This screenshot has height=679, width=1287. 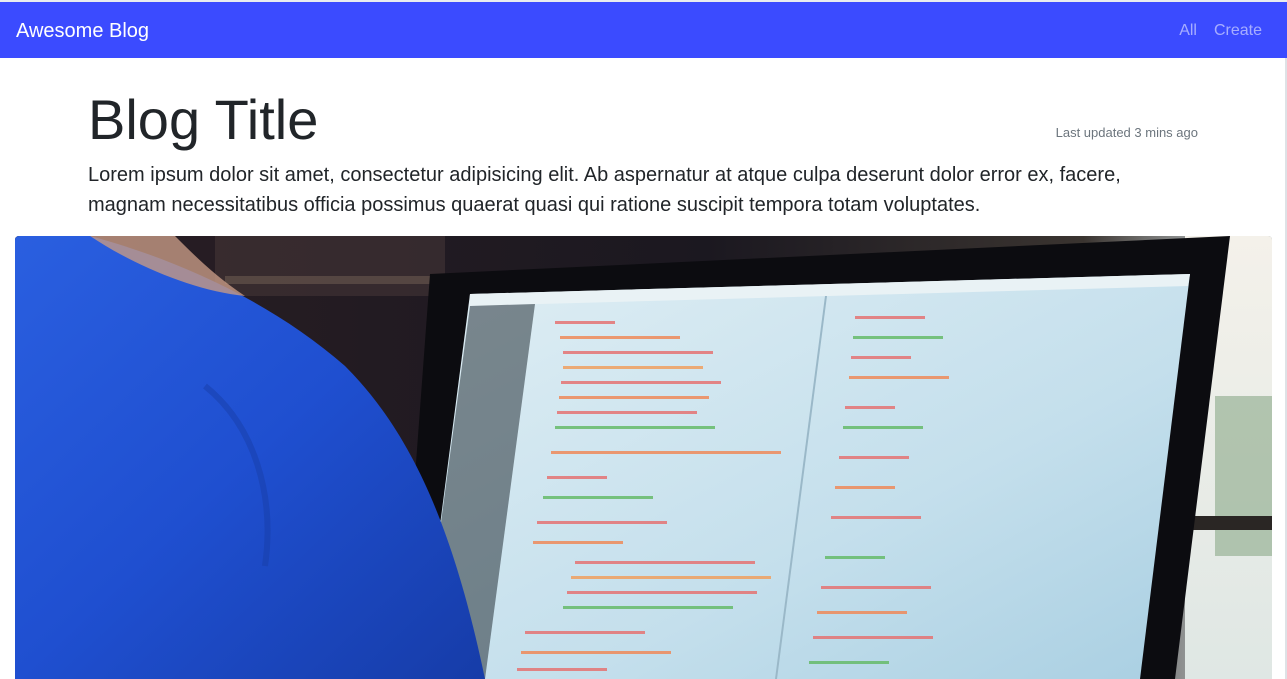 I want to click on brand-link: Awesome Blog, so click(x=82, y=31).